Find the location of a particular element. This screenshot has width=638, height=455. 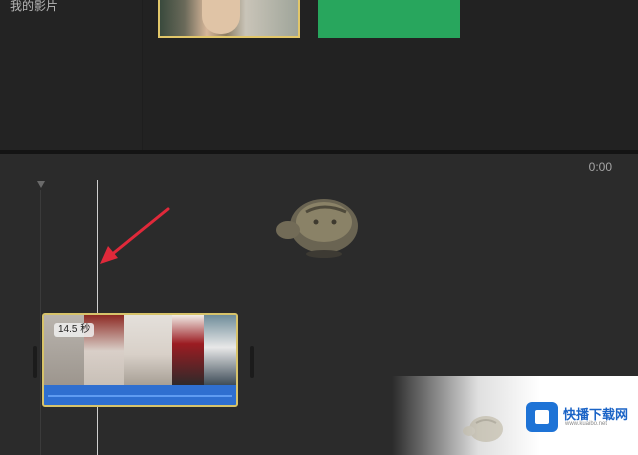

clip-trim-handle-left is located at coordinates (35, 362).